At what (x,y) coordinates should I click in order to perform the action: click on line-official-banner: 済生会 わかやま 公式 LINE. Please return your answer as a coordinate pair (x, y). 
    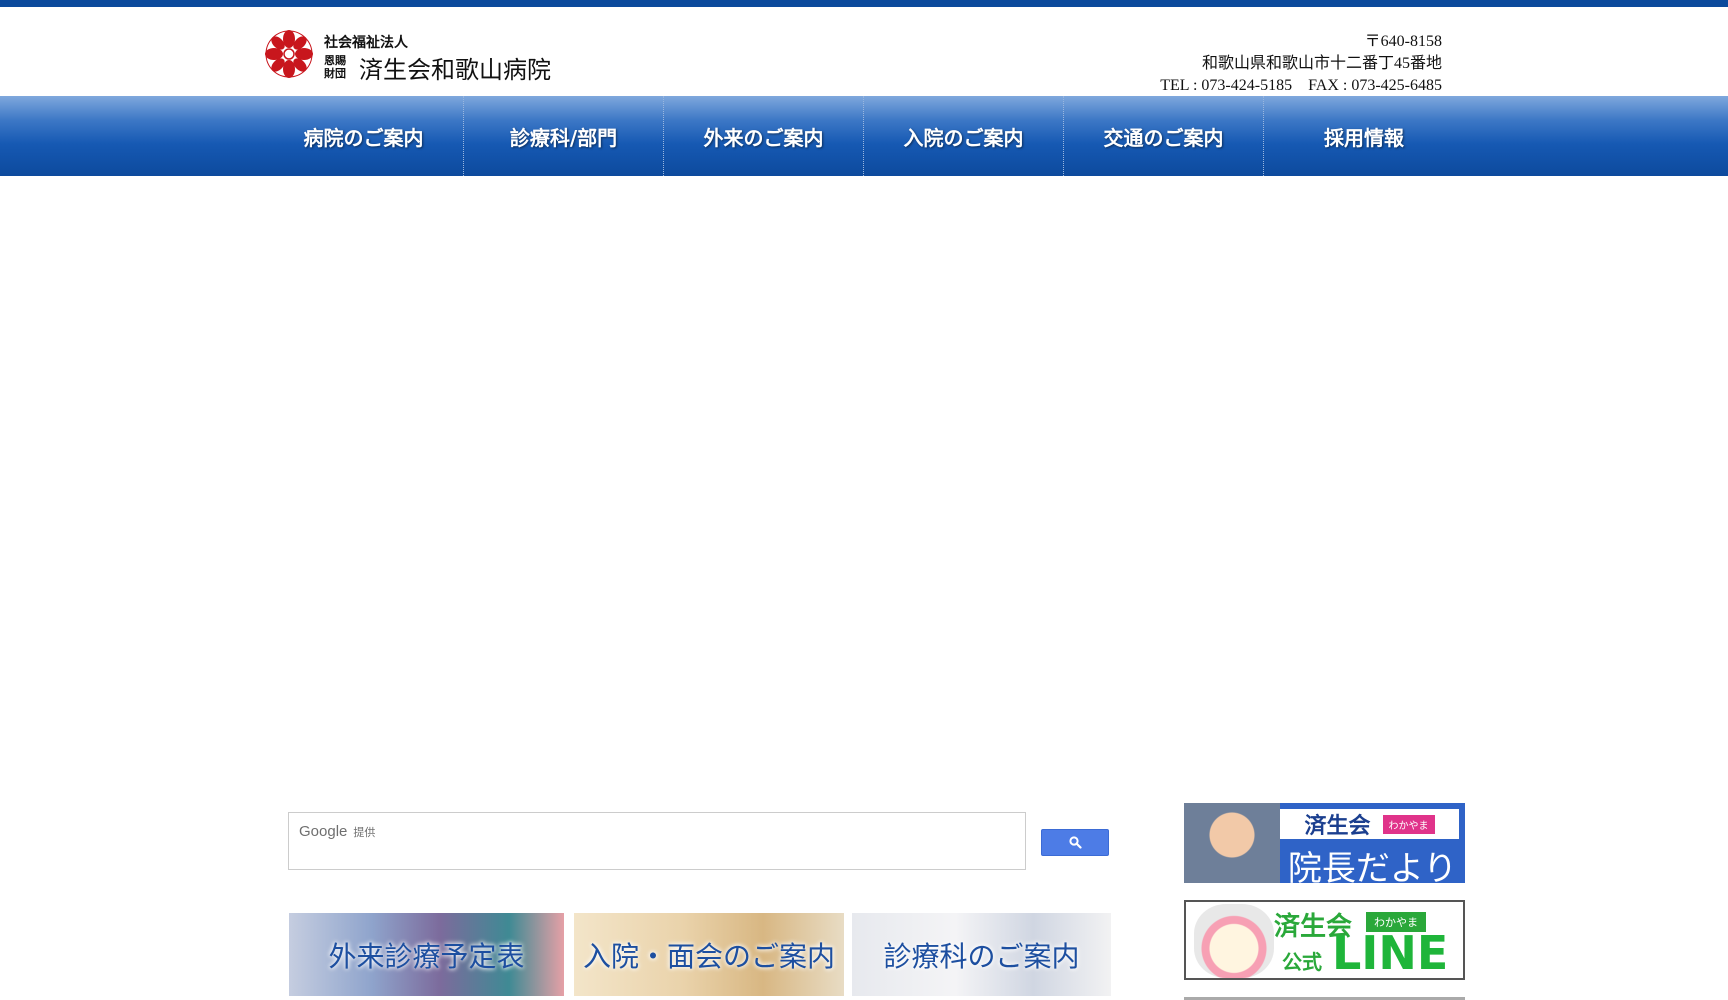
    Looking at the image, I should click on (1324, 940).